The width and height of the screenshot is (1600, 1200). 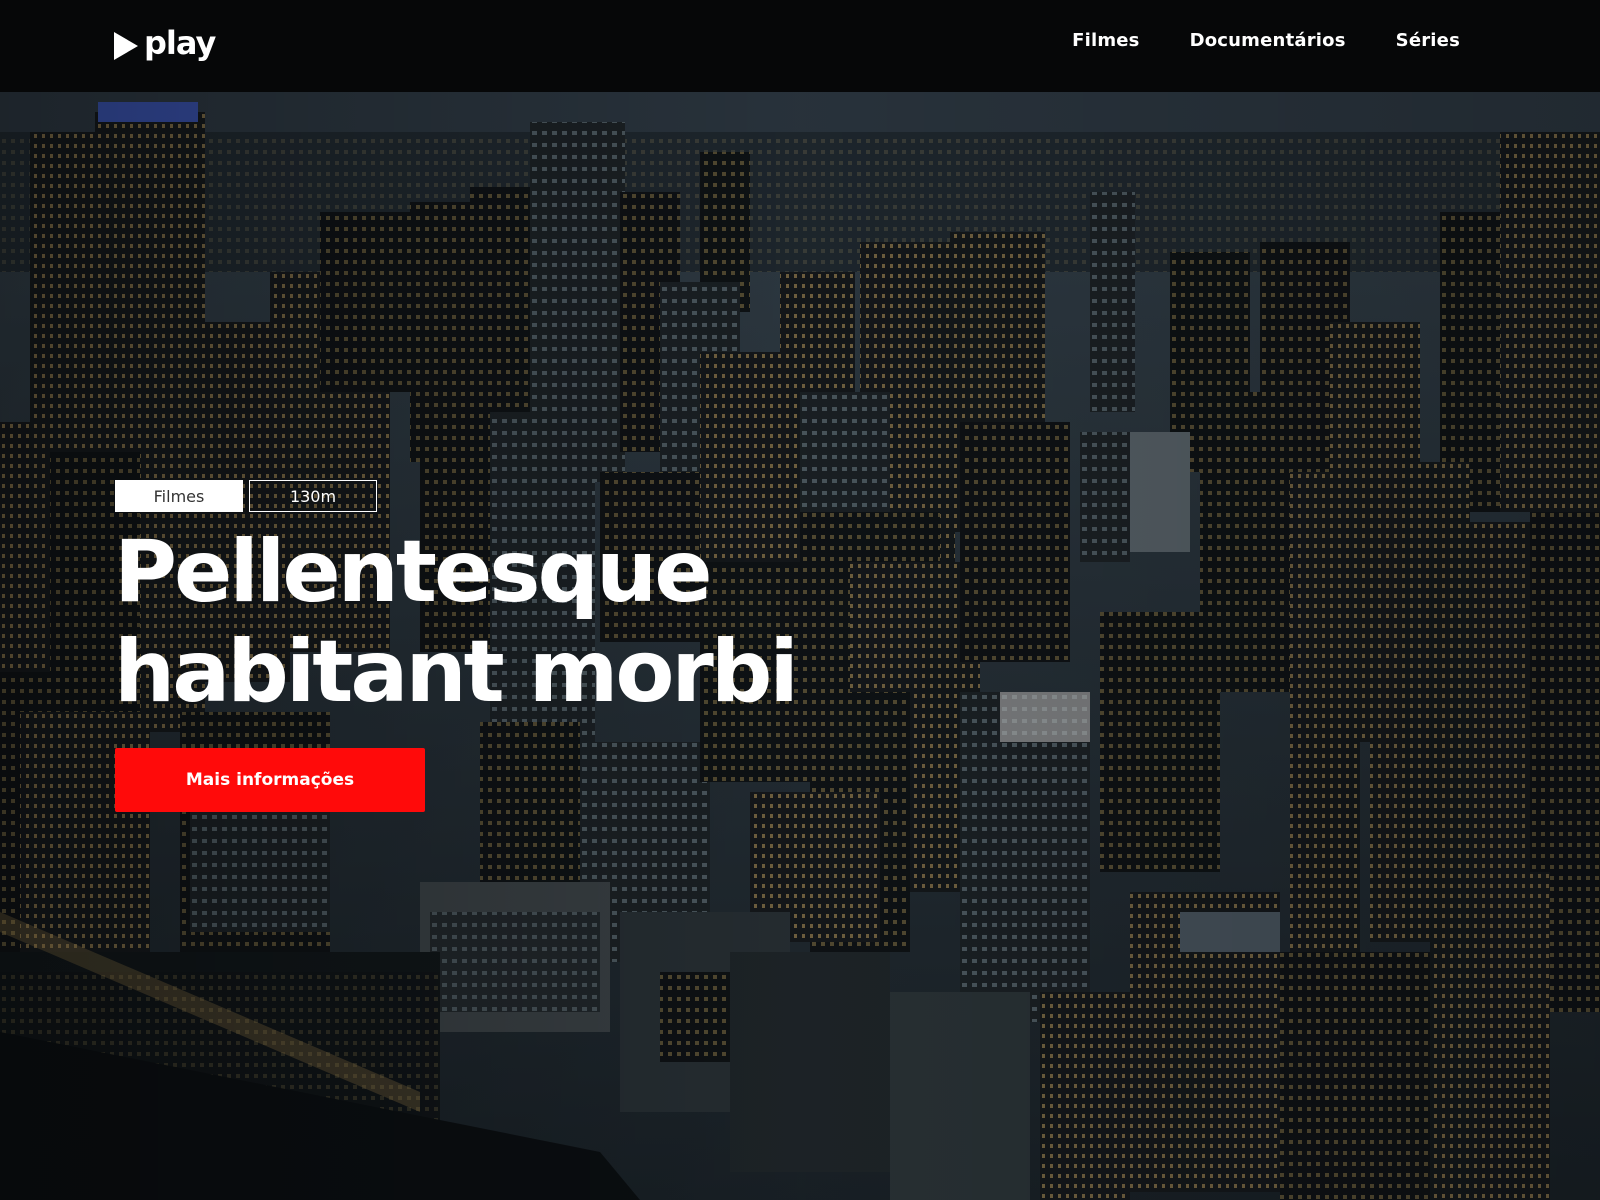 What do you see at coordinates (1106, 40) in the screenshot?
I see `nav-link-filmes: Filmes` at bounding box center [1106, 40].